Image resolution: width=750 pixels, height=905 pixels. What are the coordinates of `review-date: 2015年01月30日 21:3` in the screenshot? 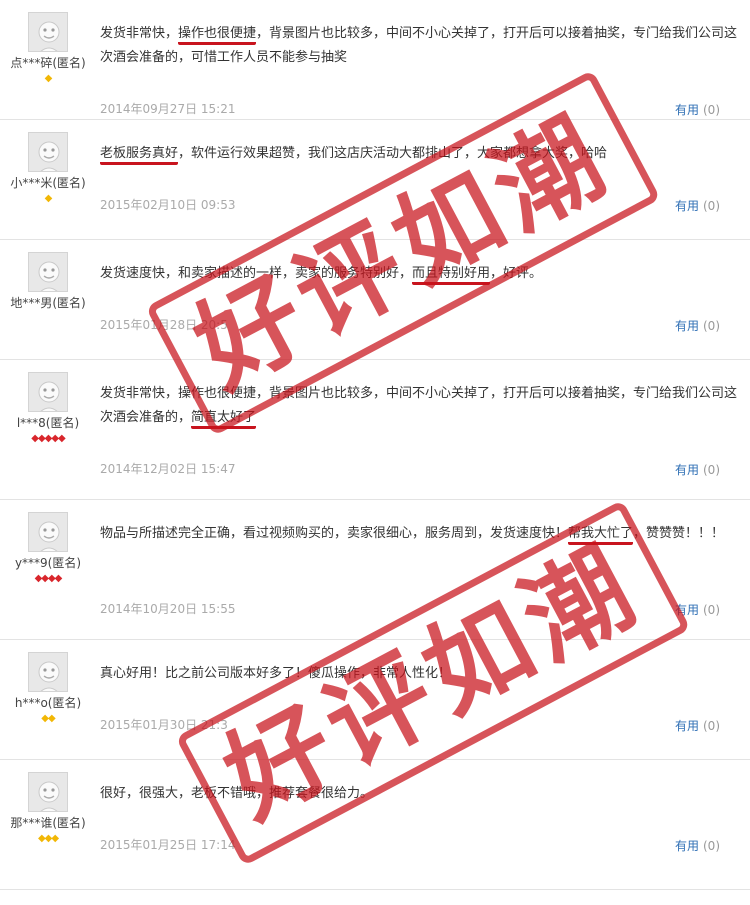 It's located at (164, 725).